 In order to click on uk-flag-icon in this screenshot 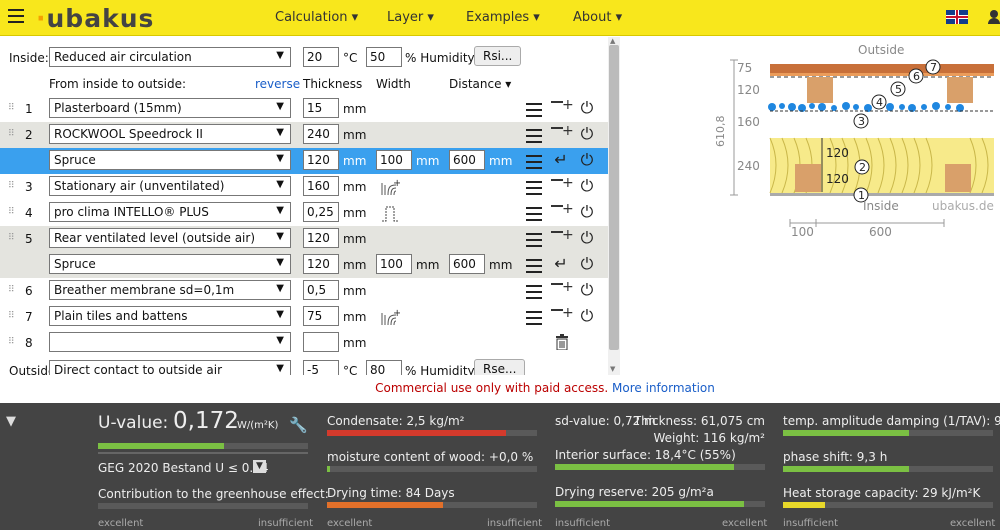, I will do `click(957, 17)`.